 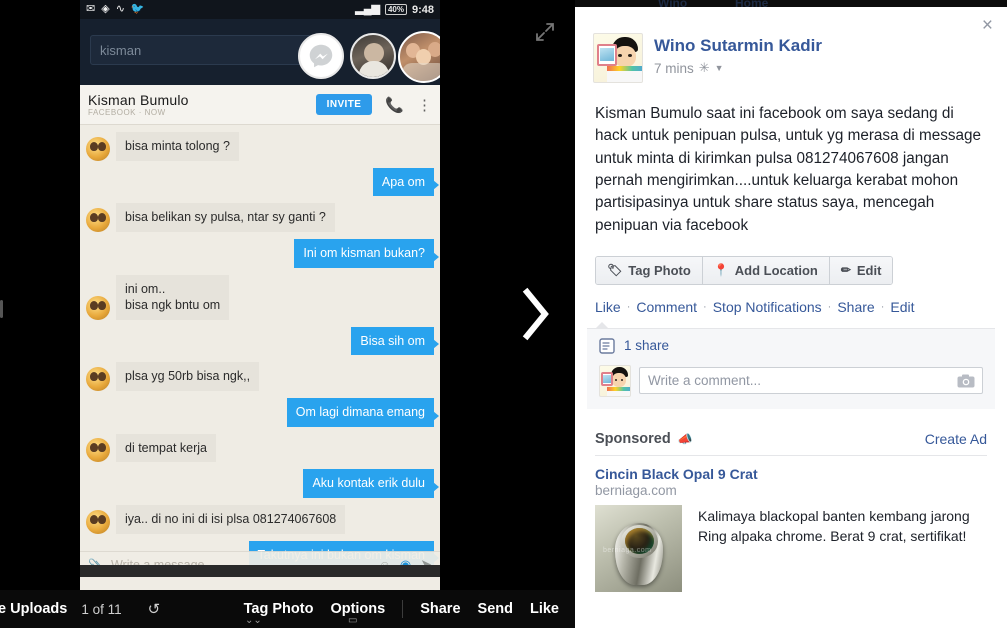 I want to click on edit-label: Edit, so click(x=869, y=270).